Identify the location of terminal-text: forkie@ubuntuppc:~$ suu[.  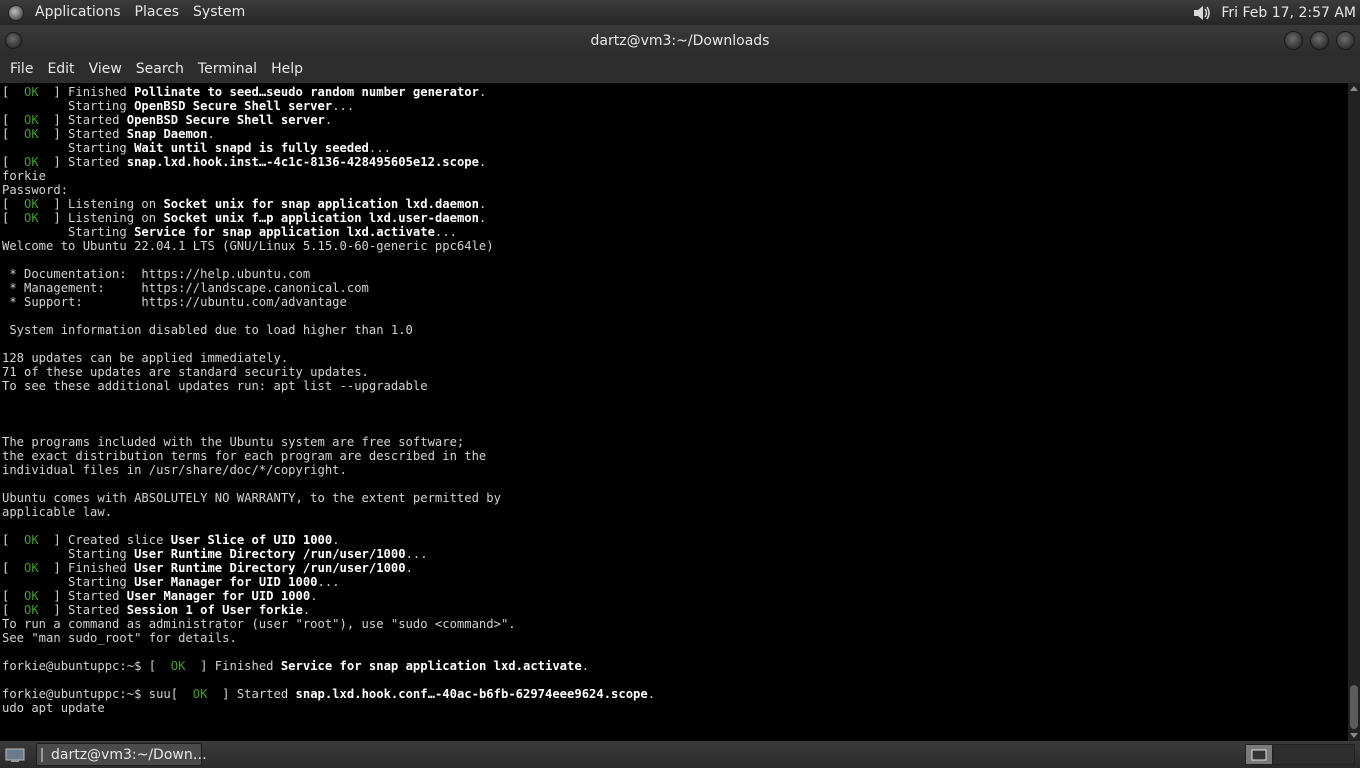
(97, 694).